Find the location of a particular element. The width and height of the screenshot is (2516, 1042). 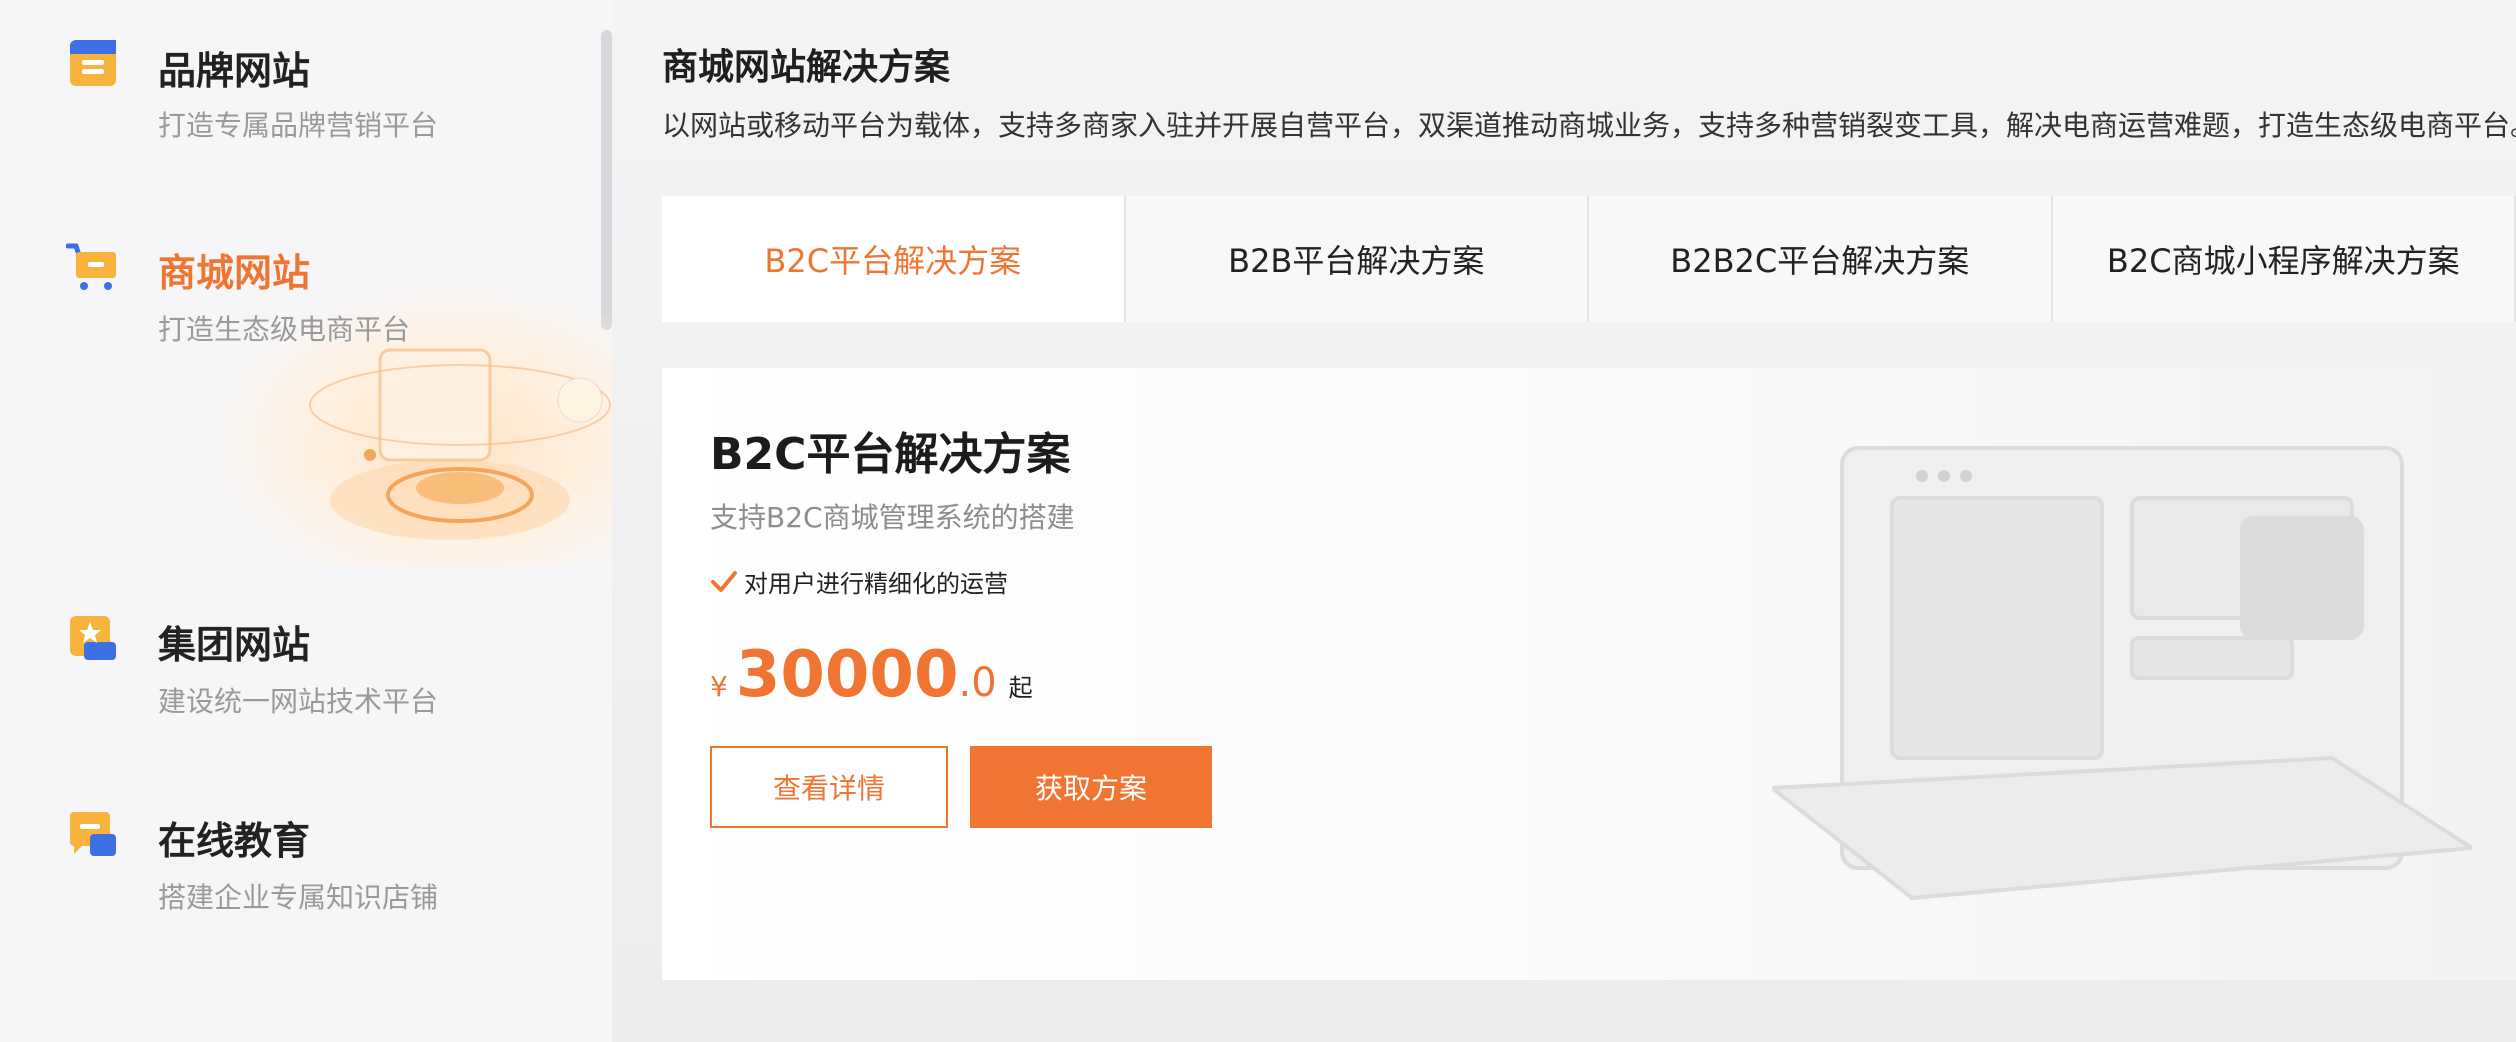

sidebar-item-online-education: 在线教育 搭建企业专属知识店铺 is located at coordinates (300, 877).